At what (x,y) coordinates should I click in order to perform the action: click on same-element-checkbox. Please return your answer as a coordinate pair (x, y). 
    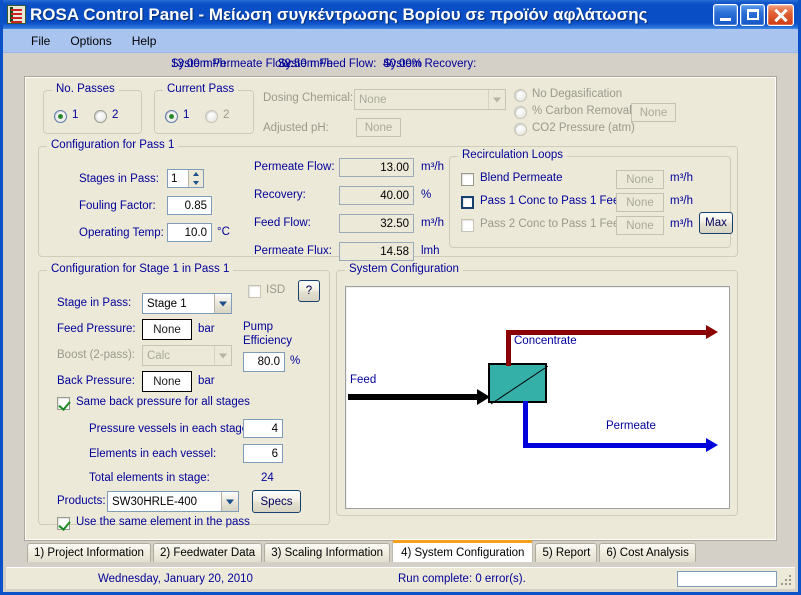
    Looking at the image, I should click on (63, 523).